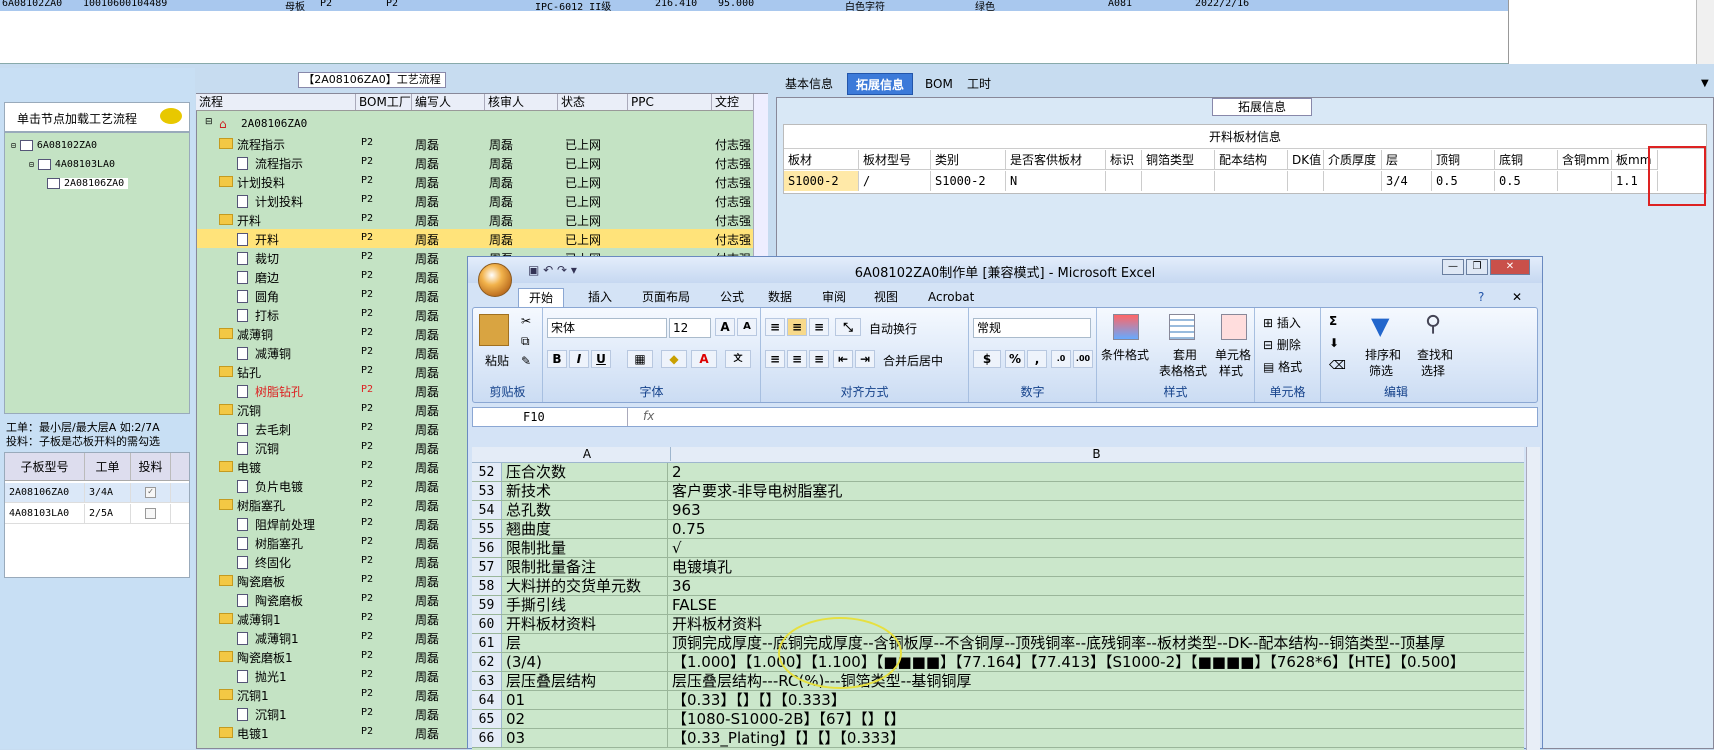  What do you see at coordinates (834, 297) in the screenshot?
I see `tab-review: 审阅` at bounding box center [834, 297].